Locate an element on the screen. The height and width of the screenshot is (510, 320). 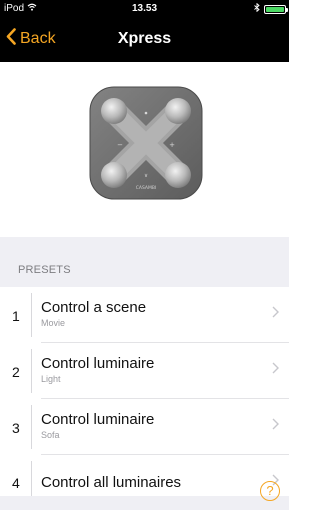
help-button: ? is located at coordinates (270, 491).